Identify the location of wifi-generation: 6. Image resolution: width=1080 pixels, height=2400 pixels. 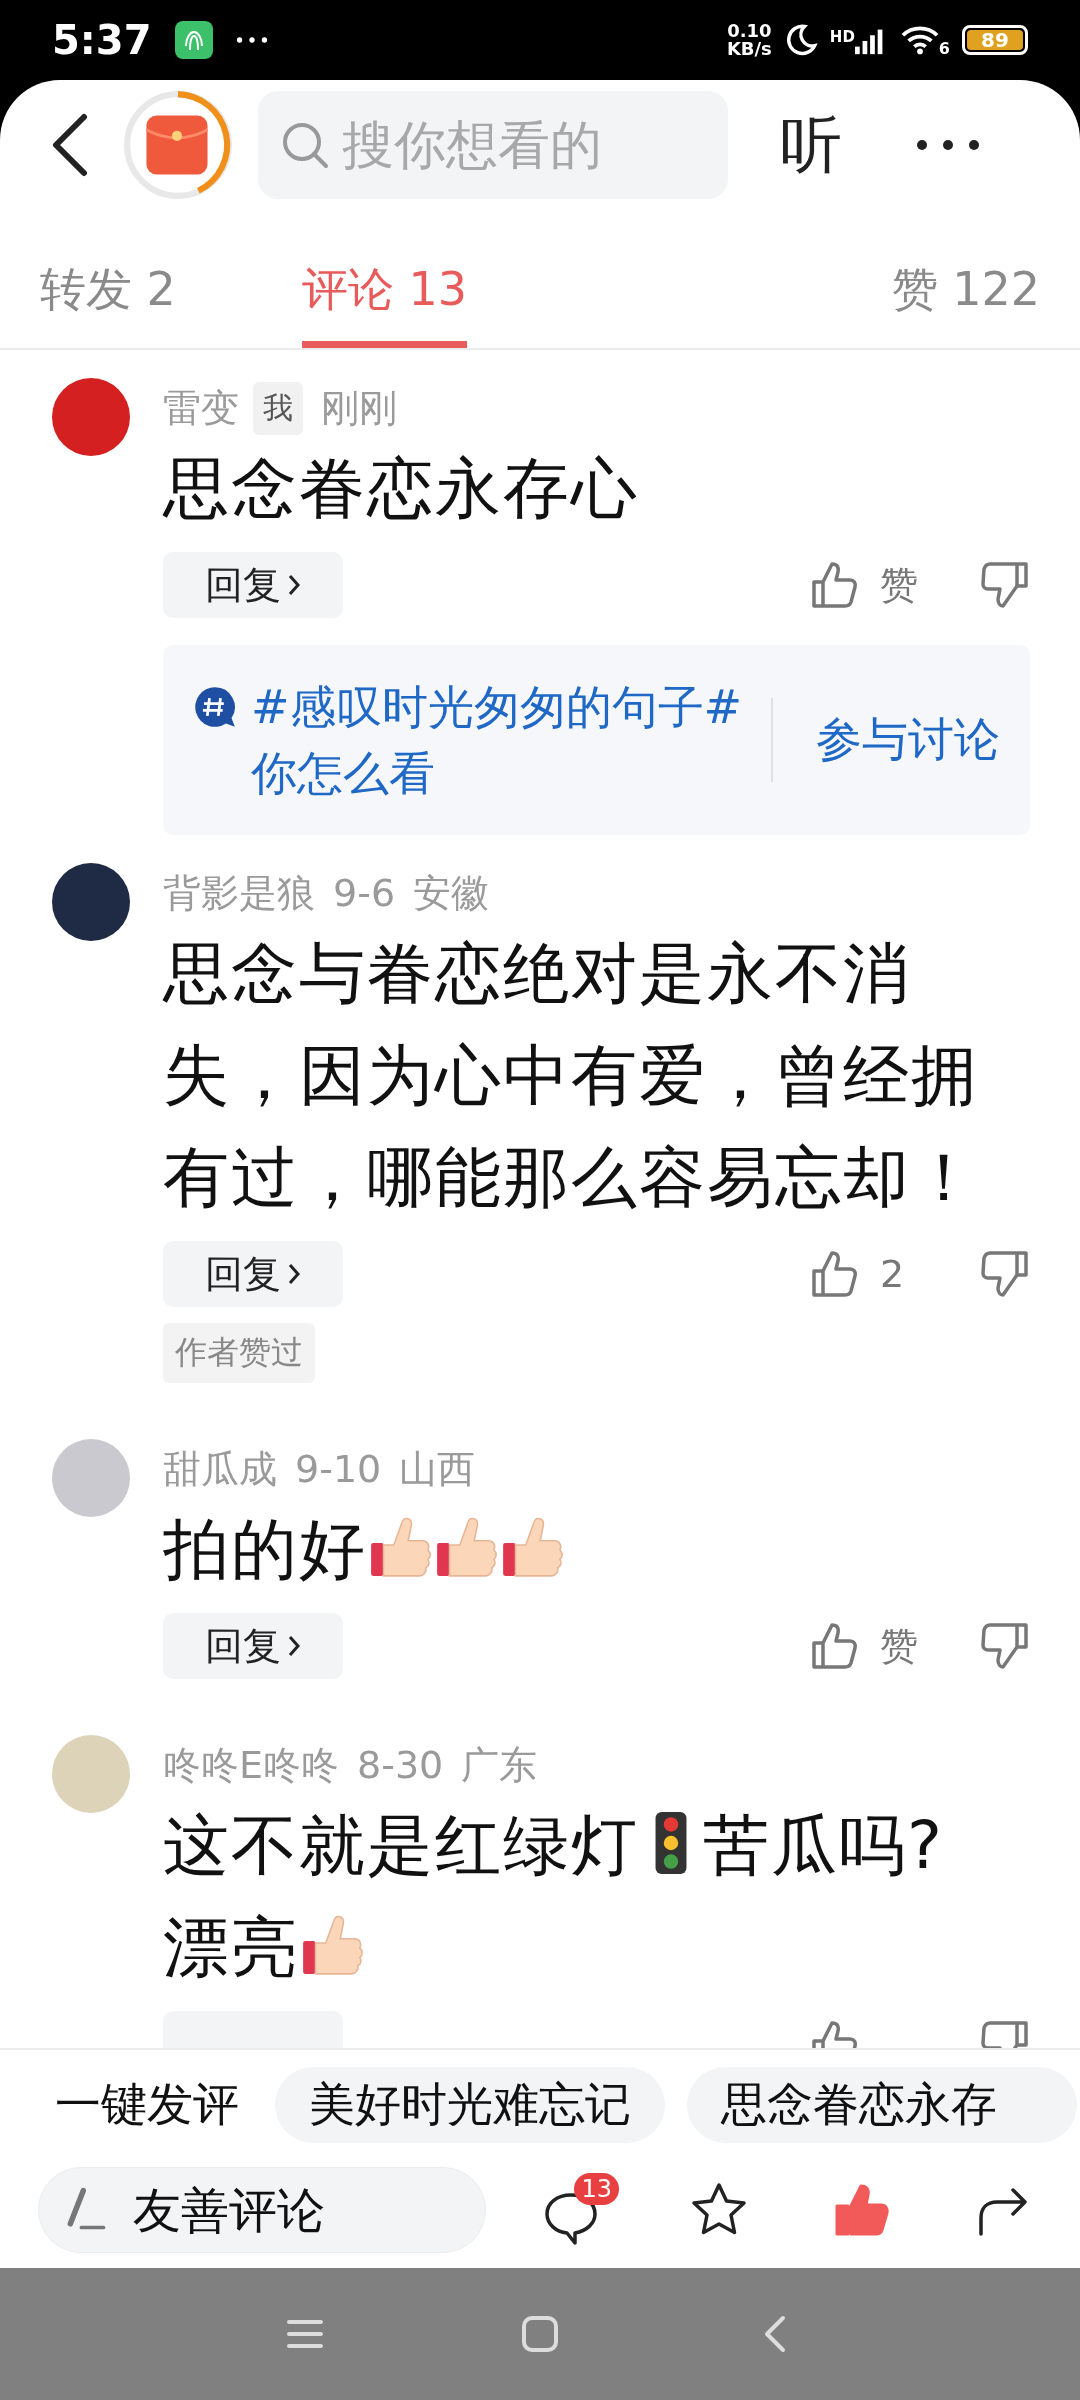
(944, 48).